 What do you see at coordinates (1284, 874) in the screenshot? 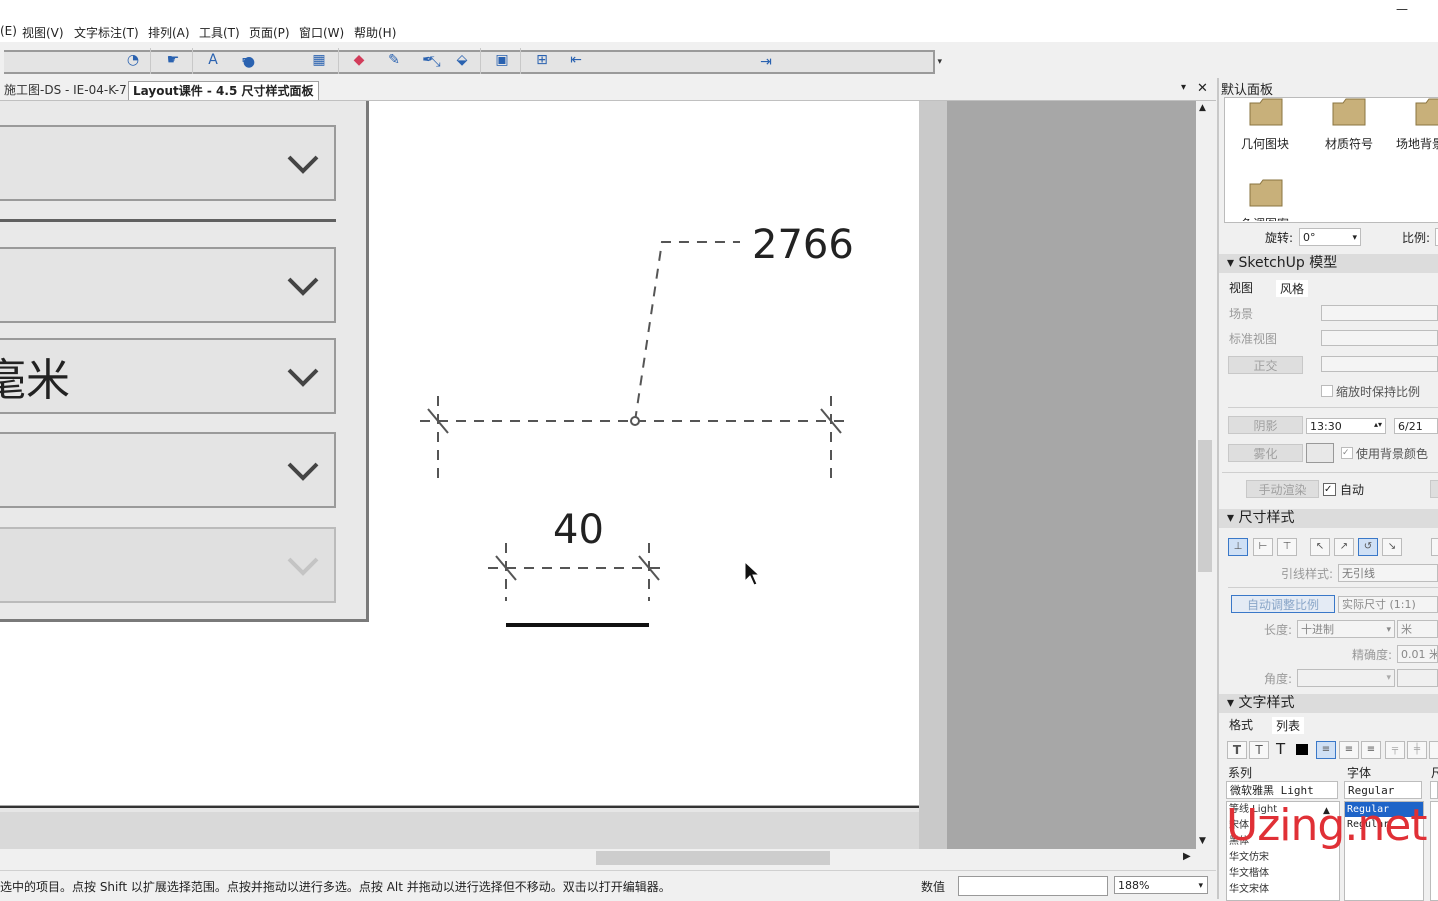
I see `list-item: 华文楷体` at bounding box center [1284, 874].